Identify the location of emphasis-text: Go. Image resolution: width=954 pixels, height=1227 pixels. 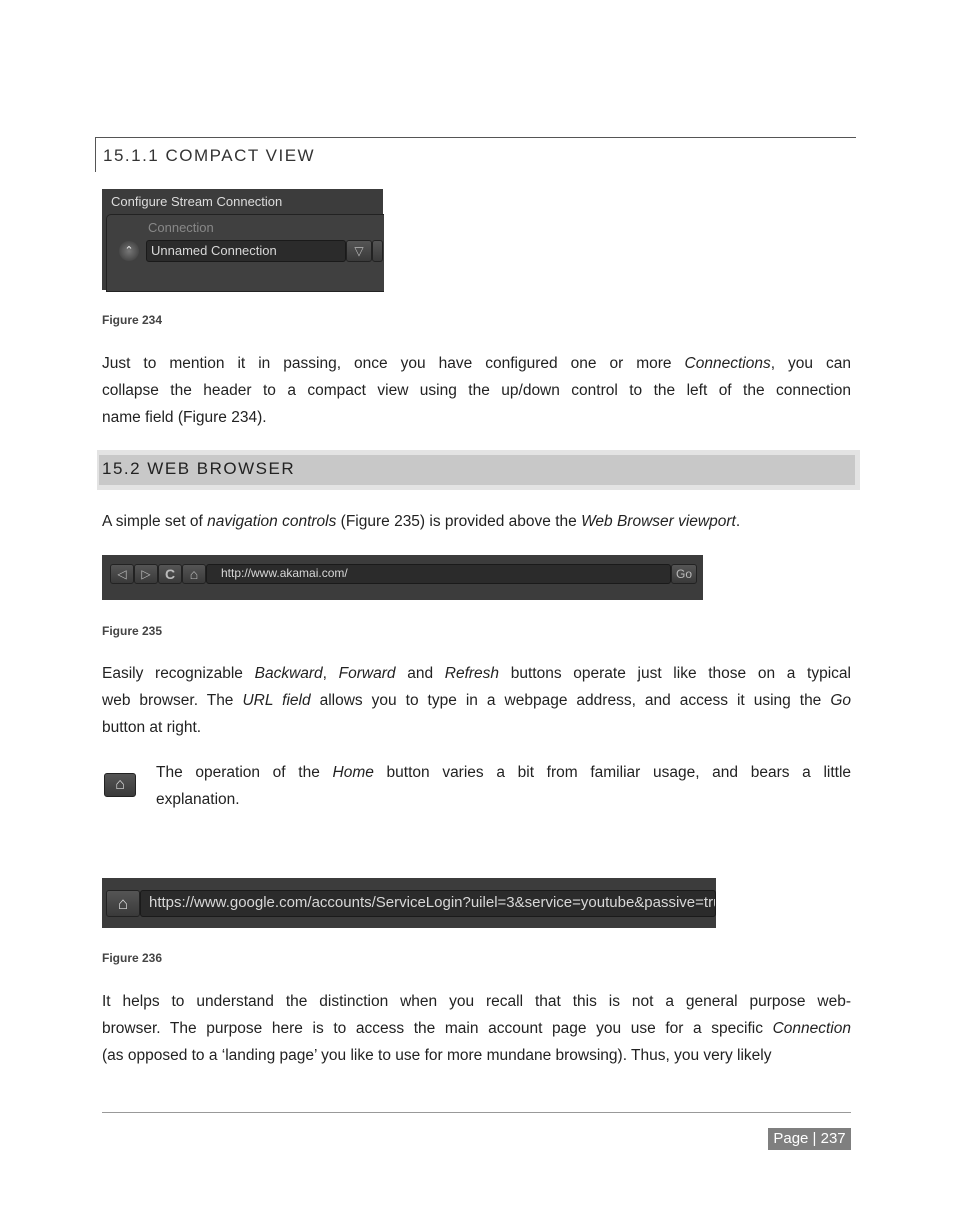
(840, 700).